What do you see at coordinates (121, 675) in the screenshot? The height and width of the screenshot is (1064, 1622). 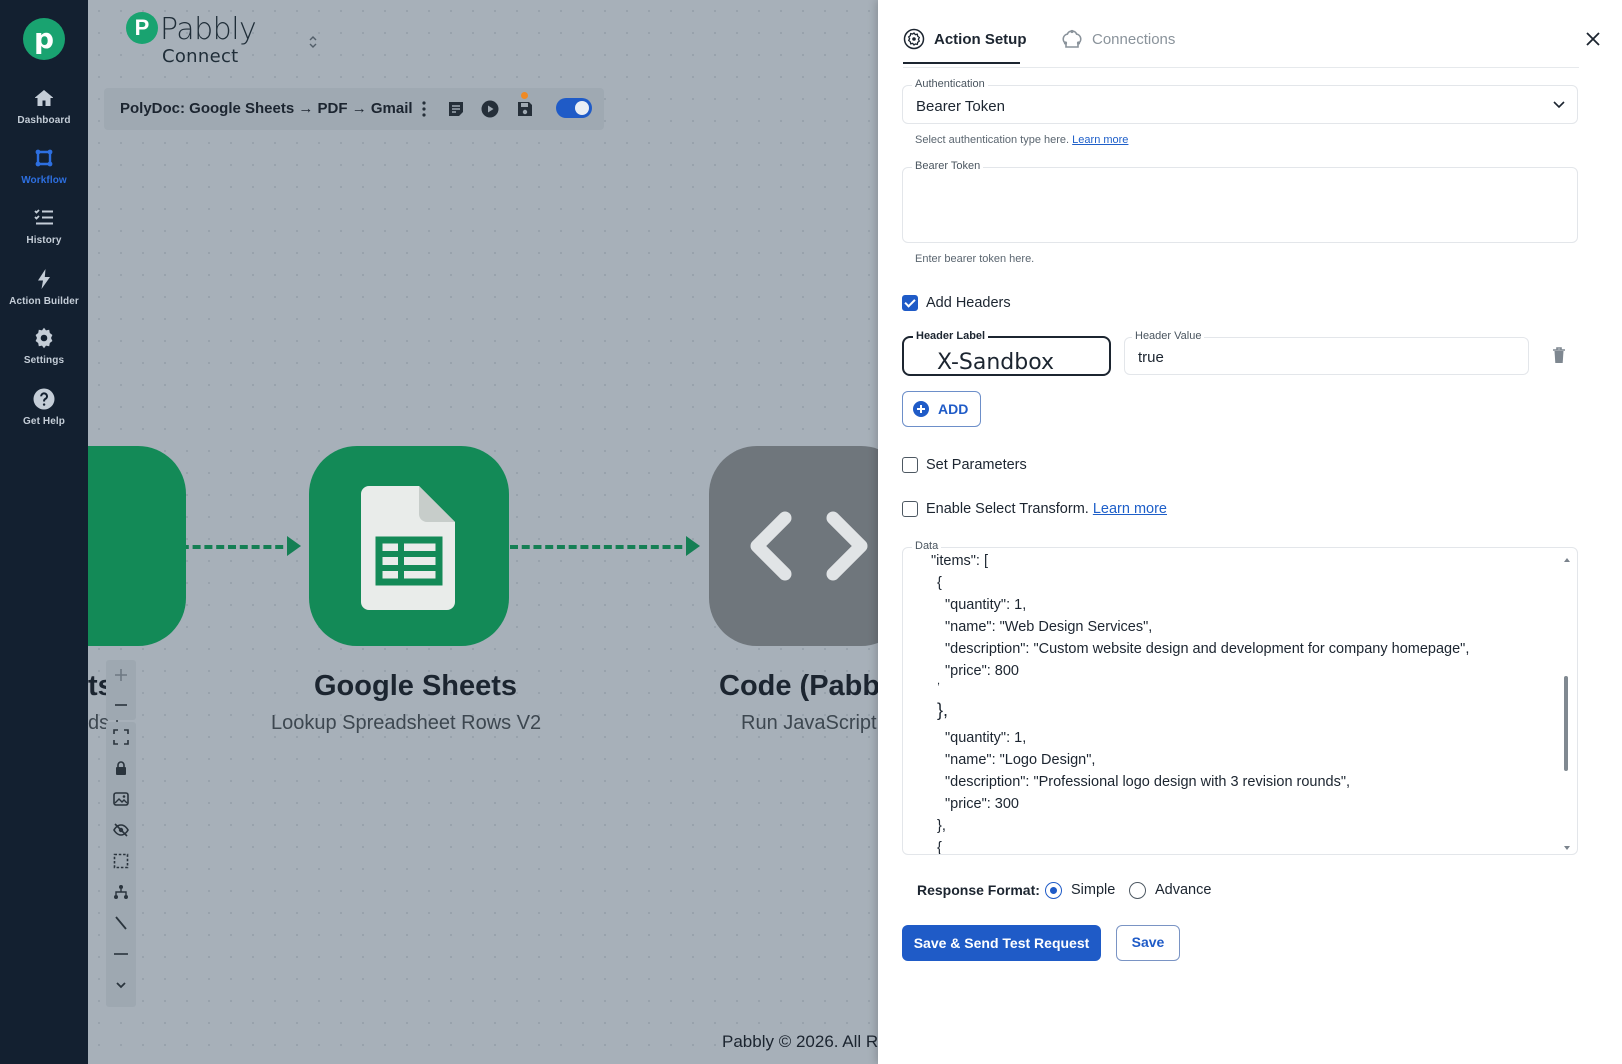 I see `zoom-in-button` at bounding box center [121, 675].